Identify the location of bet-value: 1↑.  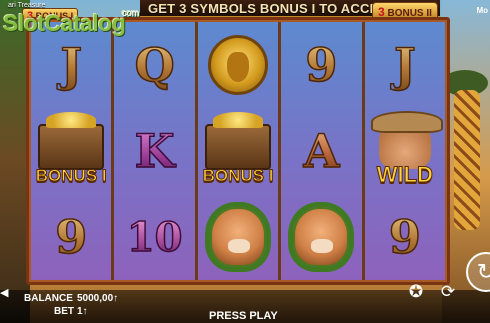
(82, 311).